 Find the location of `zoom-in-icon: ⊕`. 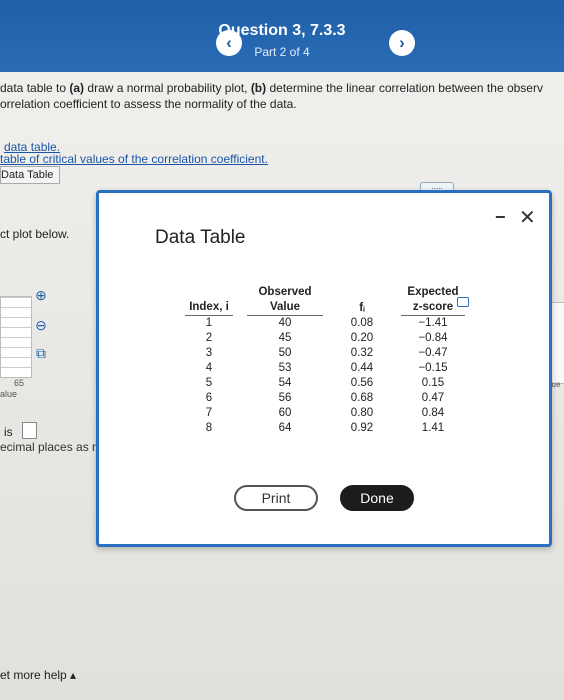

zoom-in-icon: ⊕ is located at coordinates (41, 295).